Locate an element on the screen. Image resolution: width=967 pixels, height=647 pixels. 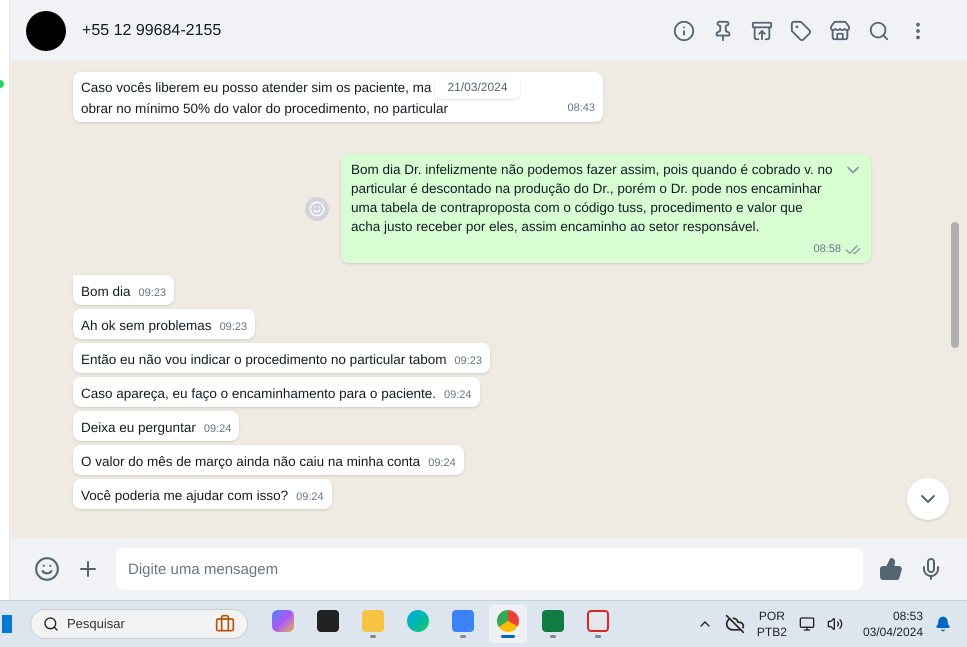
keyboard-layout-label: PTB2 is located at coordinates (771, 632).